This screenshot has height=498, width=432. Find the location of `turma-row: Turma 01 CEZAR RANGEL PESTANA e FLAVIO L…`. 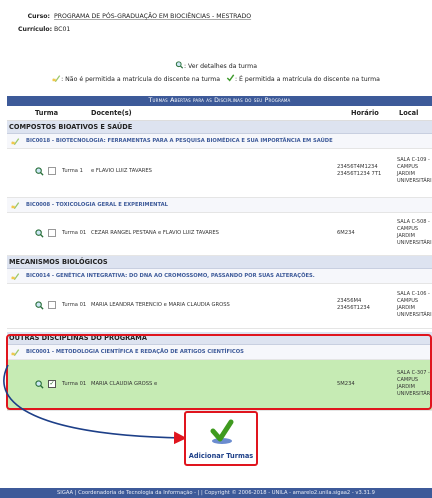

turma-row: Turma 01 CEZAR RANGEL PESTANA e FLAVIO L… is located at coordinates (219, 234).